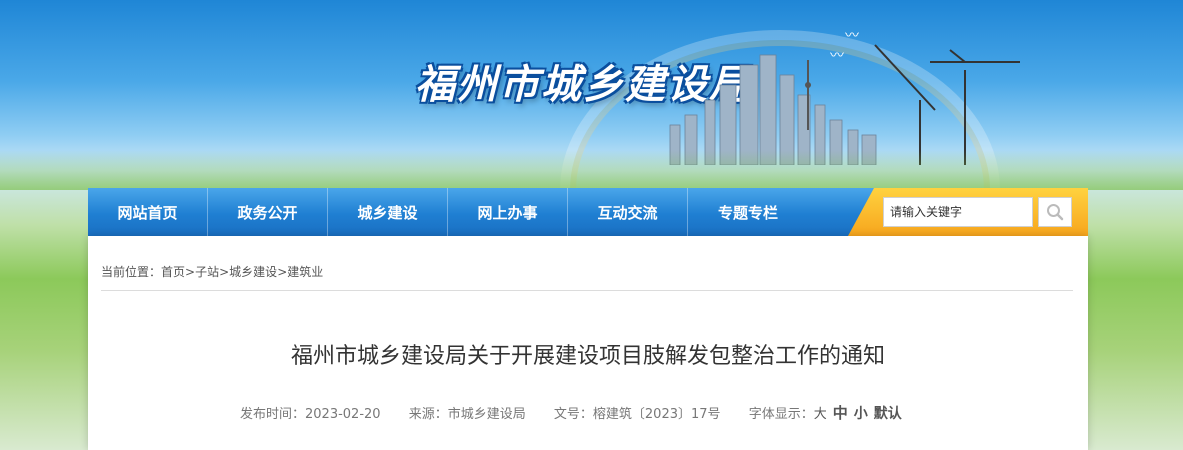  I want to click on article-title: 福州市城乡建设局关于开展建设项目肢解发包整治工作的通知, so click(587, 356).